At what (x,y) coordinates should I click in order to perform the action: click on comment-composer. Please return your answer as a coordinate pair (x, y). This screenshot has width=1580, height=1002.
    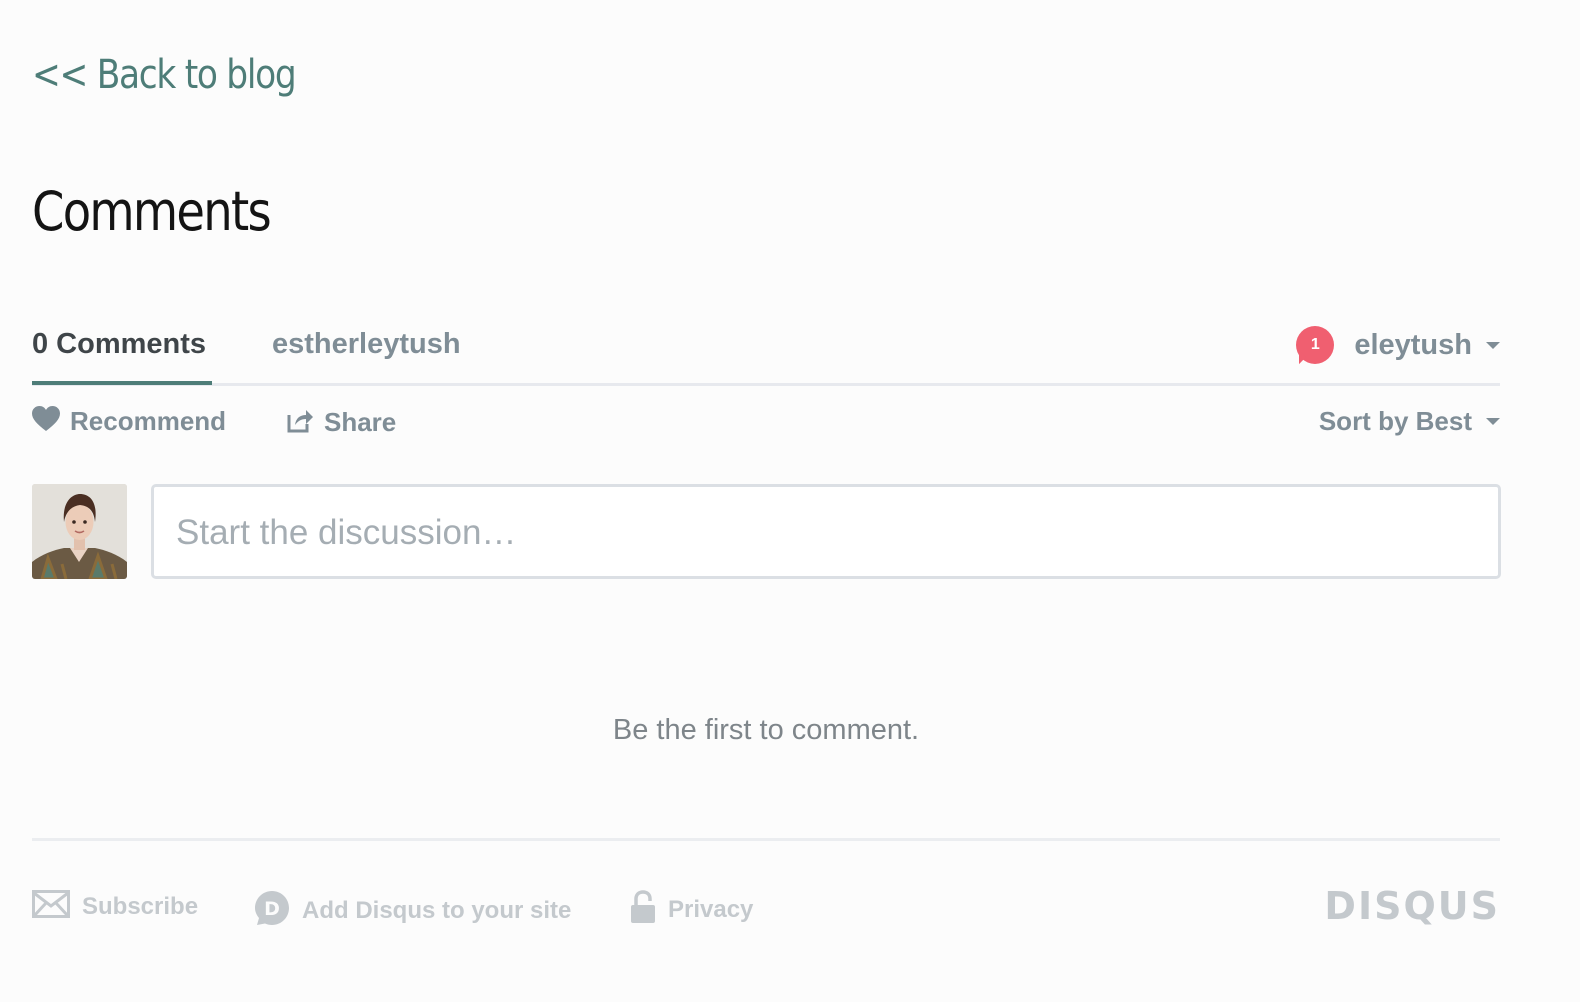
    Looking at the image, I should click on (826, 531).